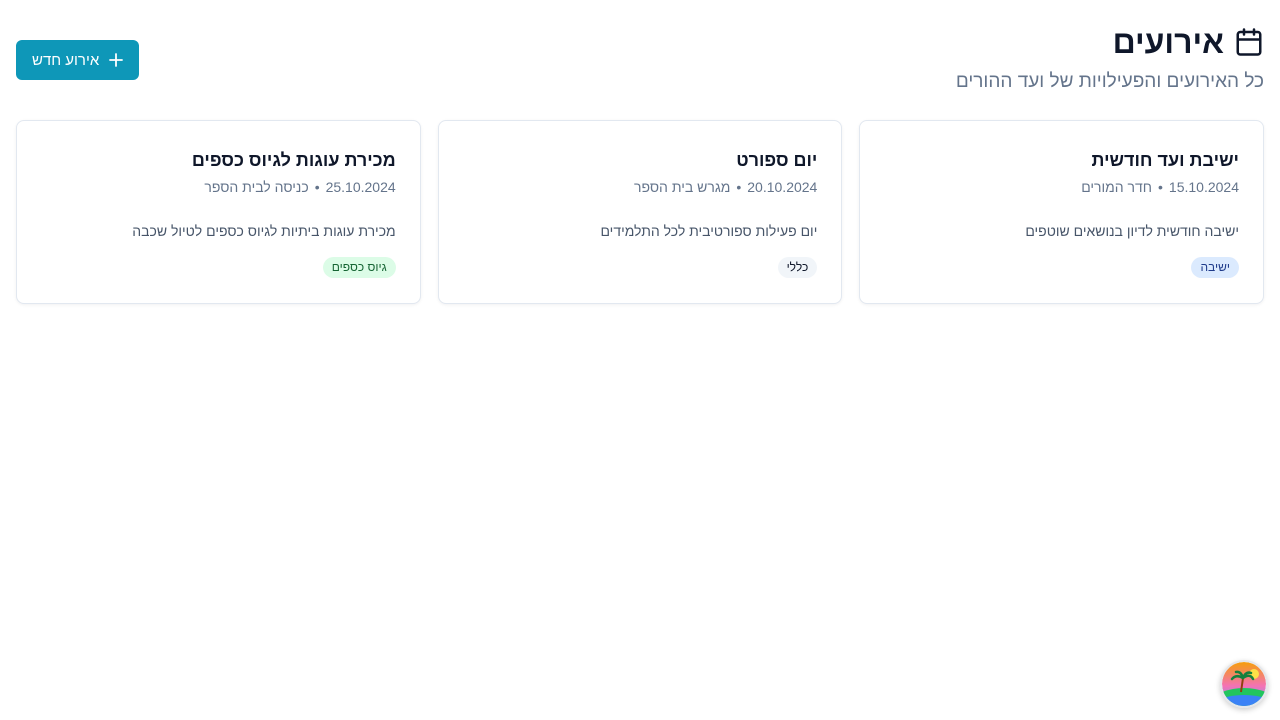  What do you see at coordinates (1203, 187) in the screenshot?
I see `event-date: 15.10.2024` at bounding box center [1203, 187].